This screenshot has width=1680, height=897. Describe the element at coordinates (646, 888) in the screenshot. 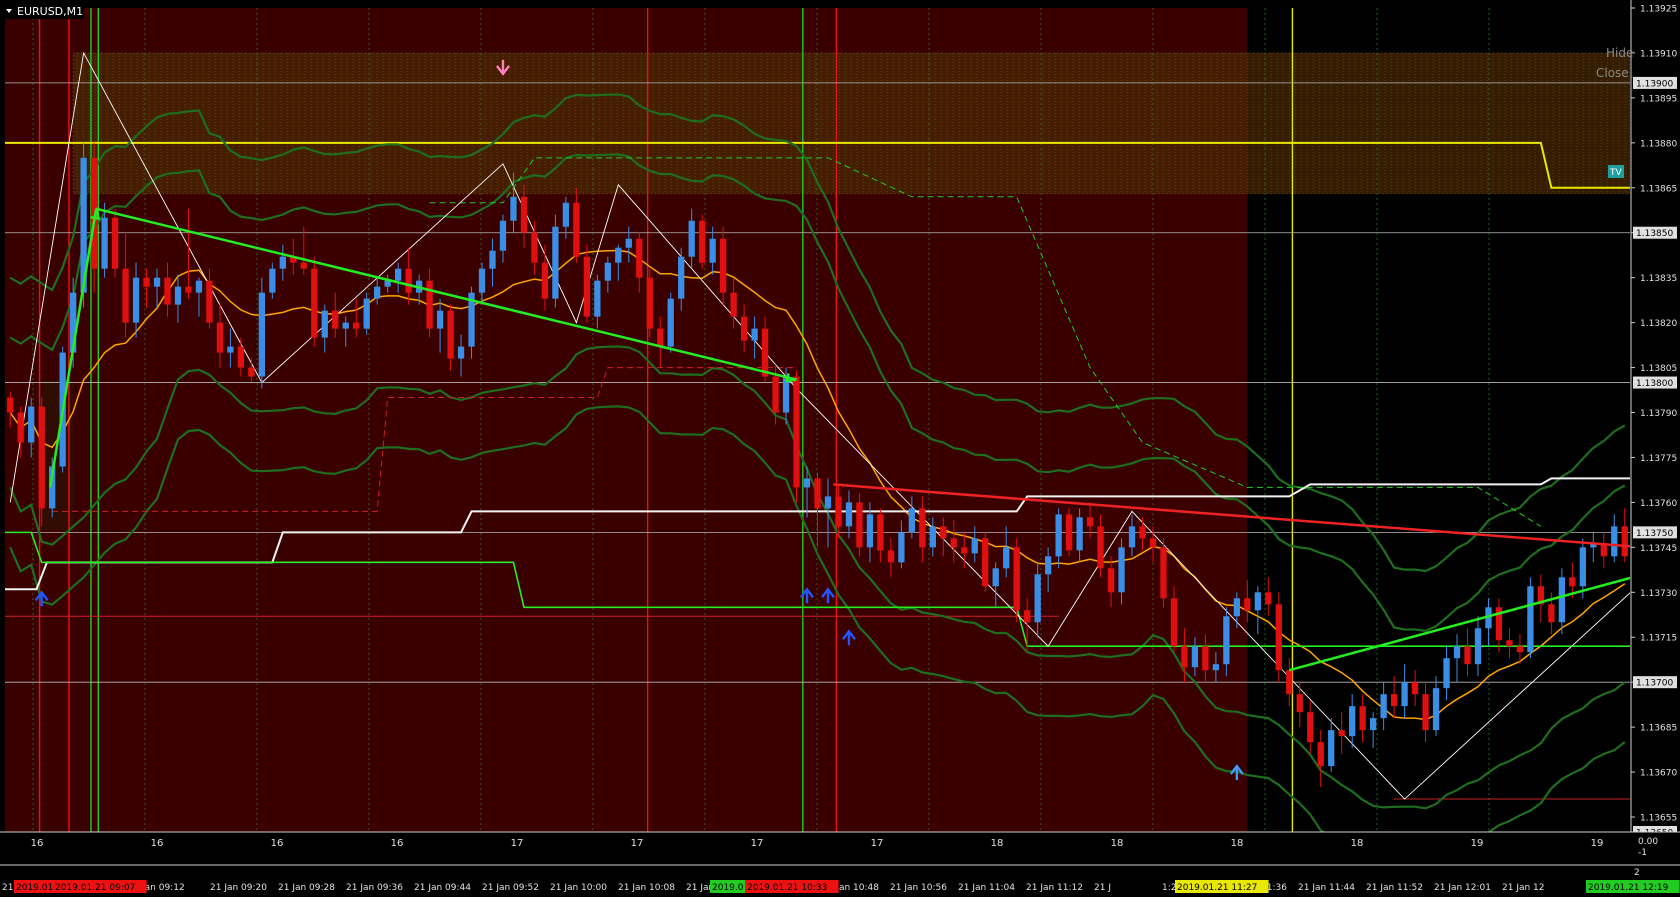

I see `time-tick-label: 21 Jan 10:08` at that location.